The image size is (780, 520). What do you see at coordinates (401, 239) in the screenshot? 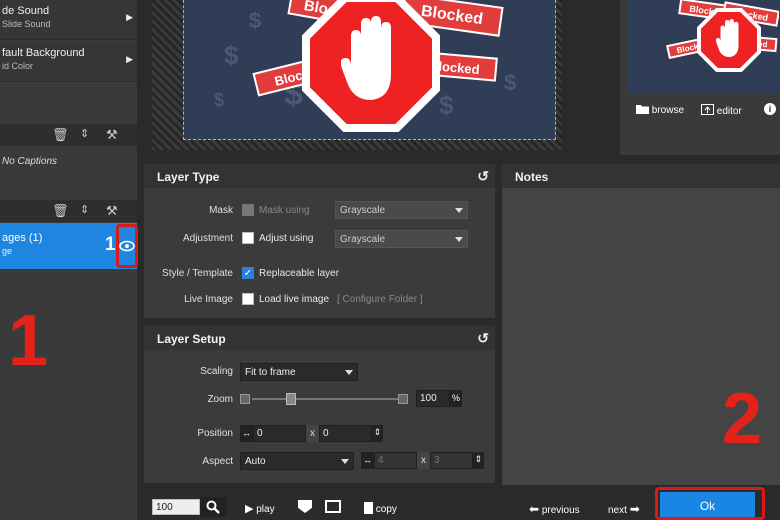
I see `adjust-mode-select: Grayscale` at bounding box center [401, 239].